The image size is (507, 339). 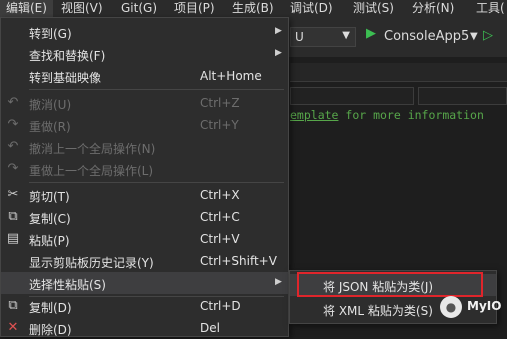 I want to click on menu-item-undo: ↶ 撤消(U) Ctrl+Z, so click(x=144, y=103).